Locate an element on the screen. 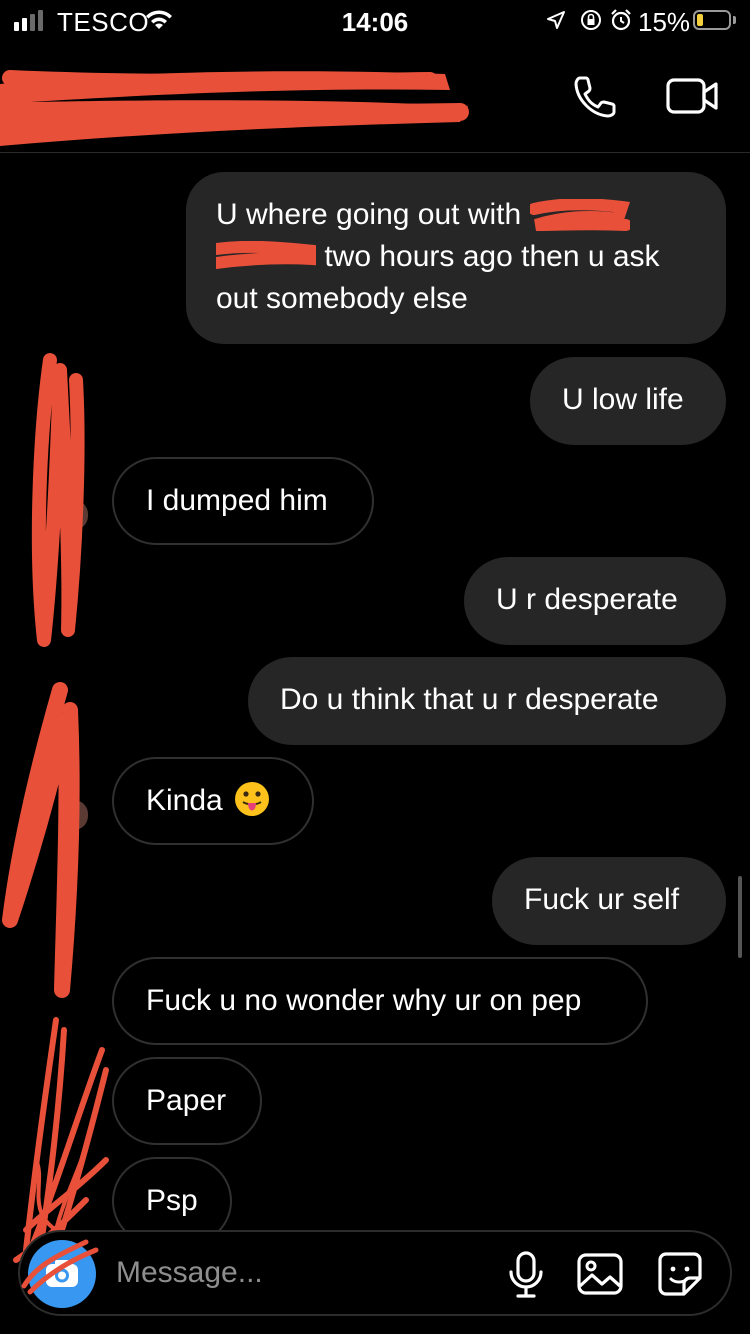 This screenshot has height=1334, width=750. message-incoming: Fuck u no wonder why ur on pep is located at coordinates (380, 1001).